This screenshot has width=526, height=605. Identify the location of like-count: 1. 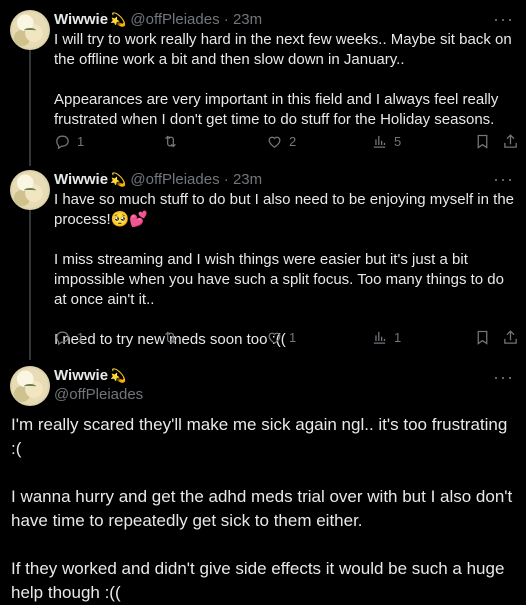
(293, 337).